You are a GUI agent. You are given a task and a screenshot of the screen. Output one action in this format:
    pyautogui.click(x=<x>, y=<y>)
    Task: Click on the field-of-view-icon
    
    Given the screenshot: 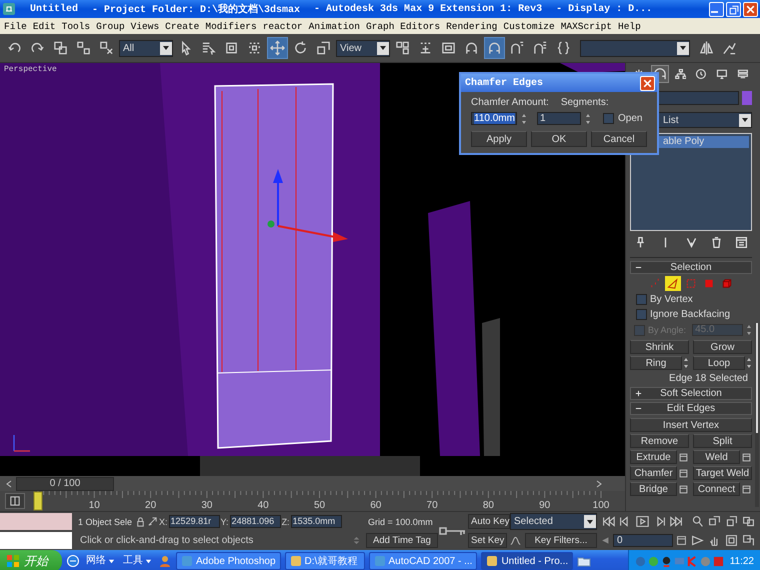 What is the action you would take?
    pyautogui.click(x=697, y=540)
    